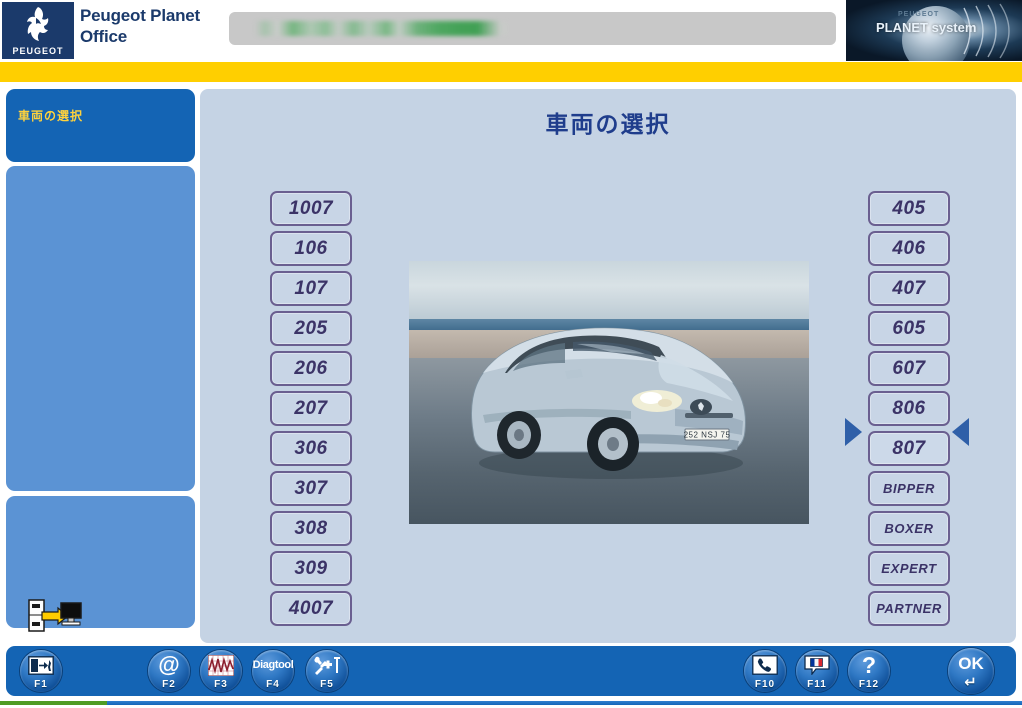 The image size is (1022, 708). I want to click on model-button: 406, so click(909, 248).